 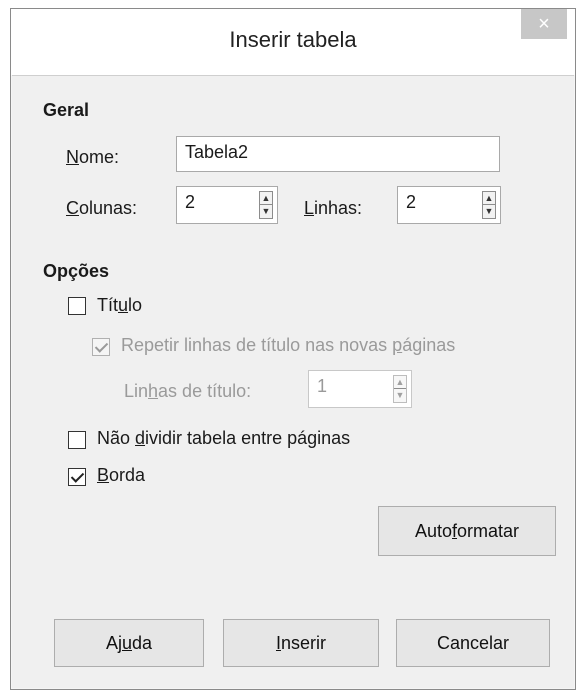 What do you see at coordinates (333, 208) in the screenshot?
I see `linhas-label: Linhas:` at bounding box center [333, 208].